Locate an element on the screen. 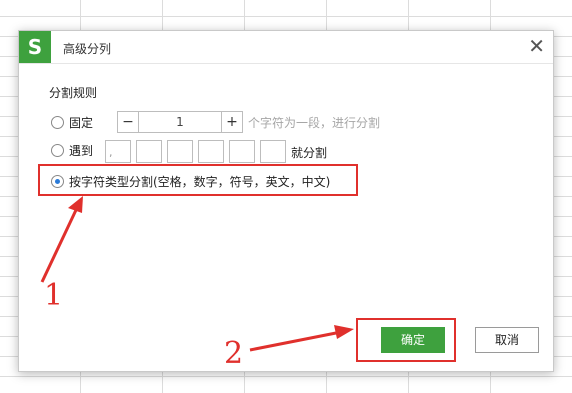  arrow-1-shaft is located at coordinates (59, 246).